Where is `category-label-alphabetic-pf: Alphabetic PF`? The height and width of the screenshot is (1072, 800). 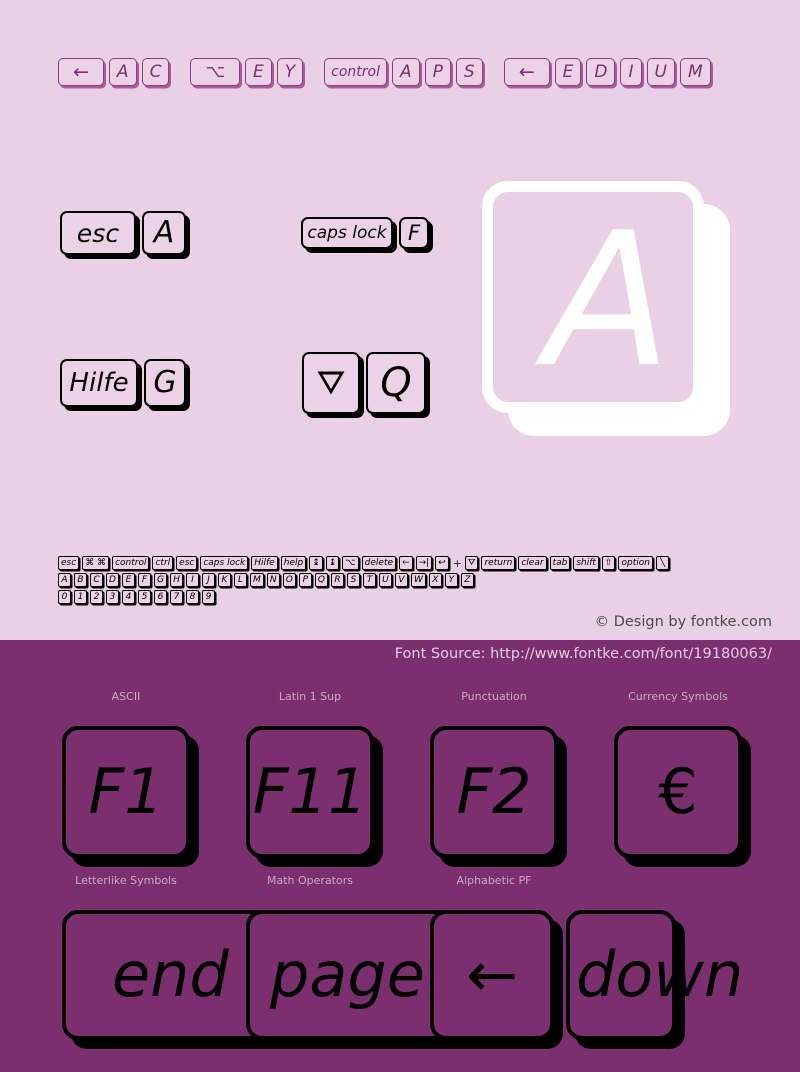 category-label-alphabetic-pf: Alphabetic PF is located at coordinates (494, 880).